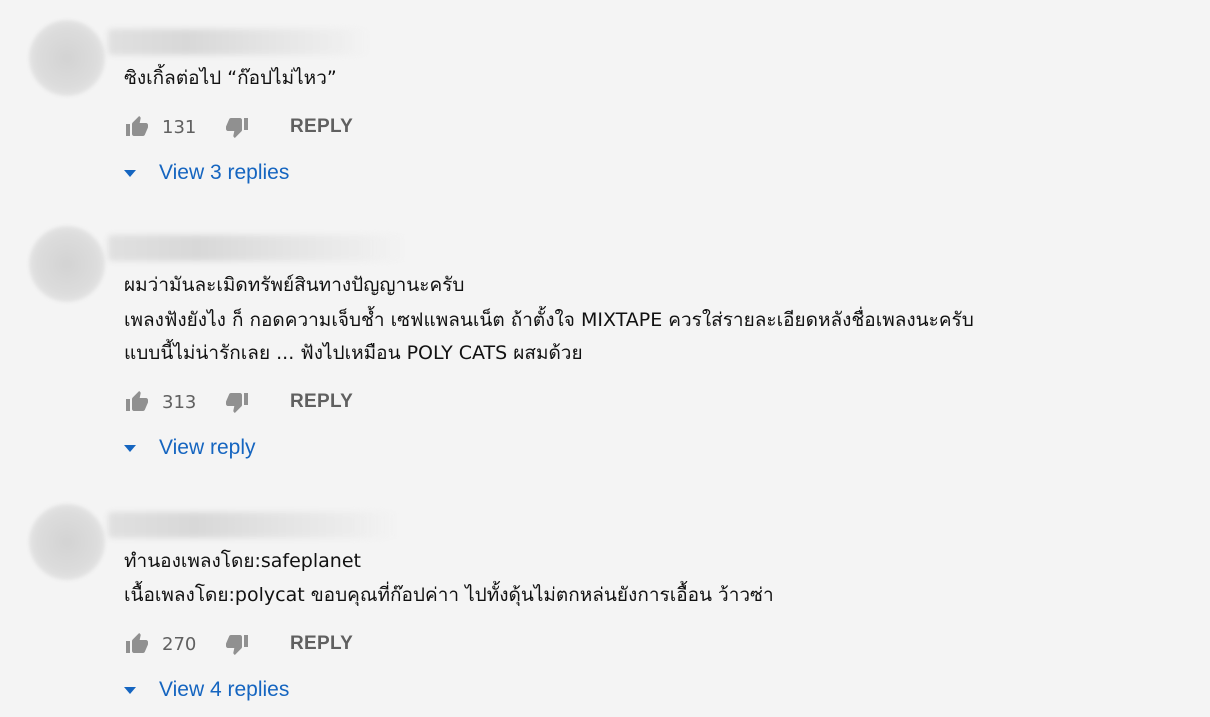 This screenshot has width=1210, height=717. I want to click on comment-text: ซิงเกิ้ลต่อไป “ก๊อปไม่ไหว”, so click(230, 78).